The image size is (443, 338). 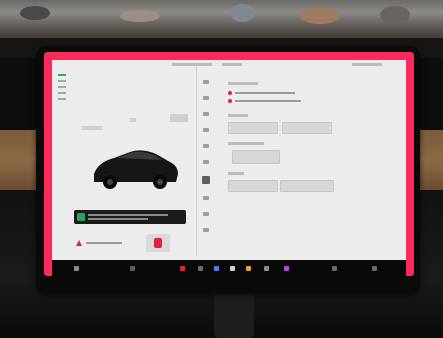 What do you see at coordinates (206, 165) in the screenshot?
I see `settings-side-nav` at bounding box center [206, 165].